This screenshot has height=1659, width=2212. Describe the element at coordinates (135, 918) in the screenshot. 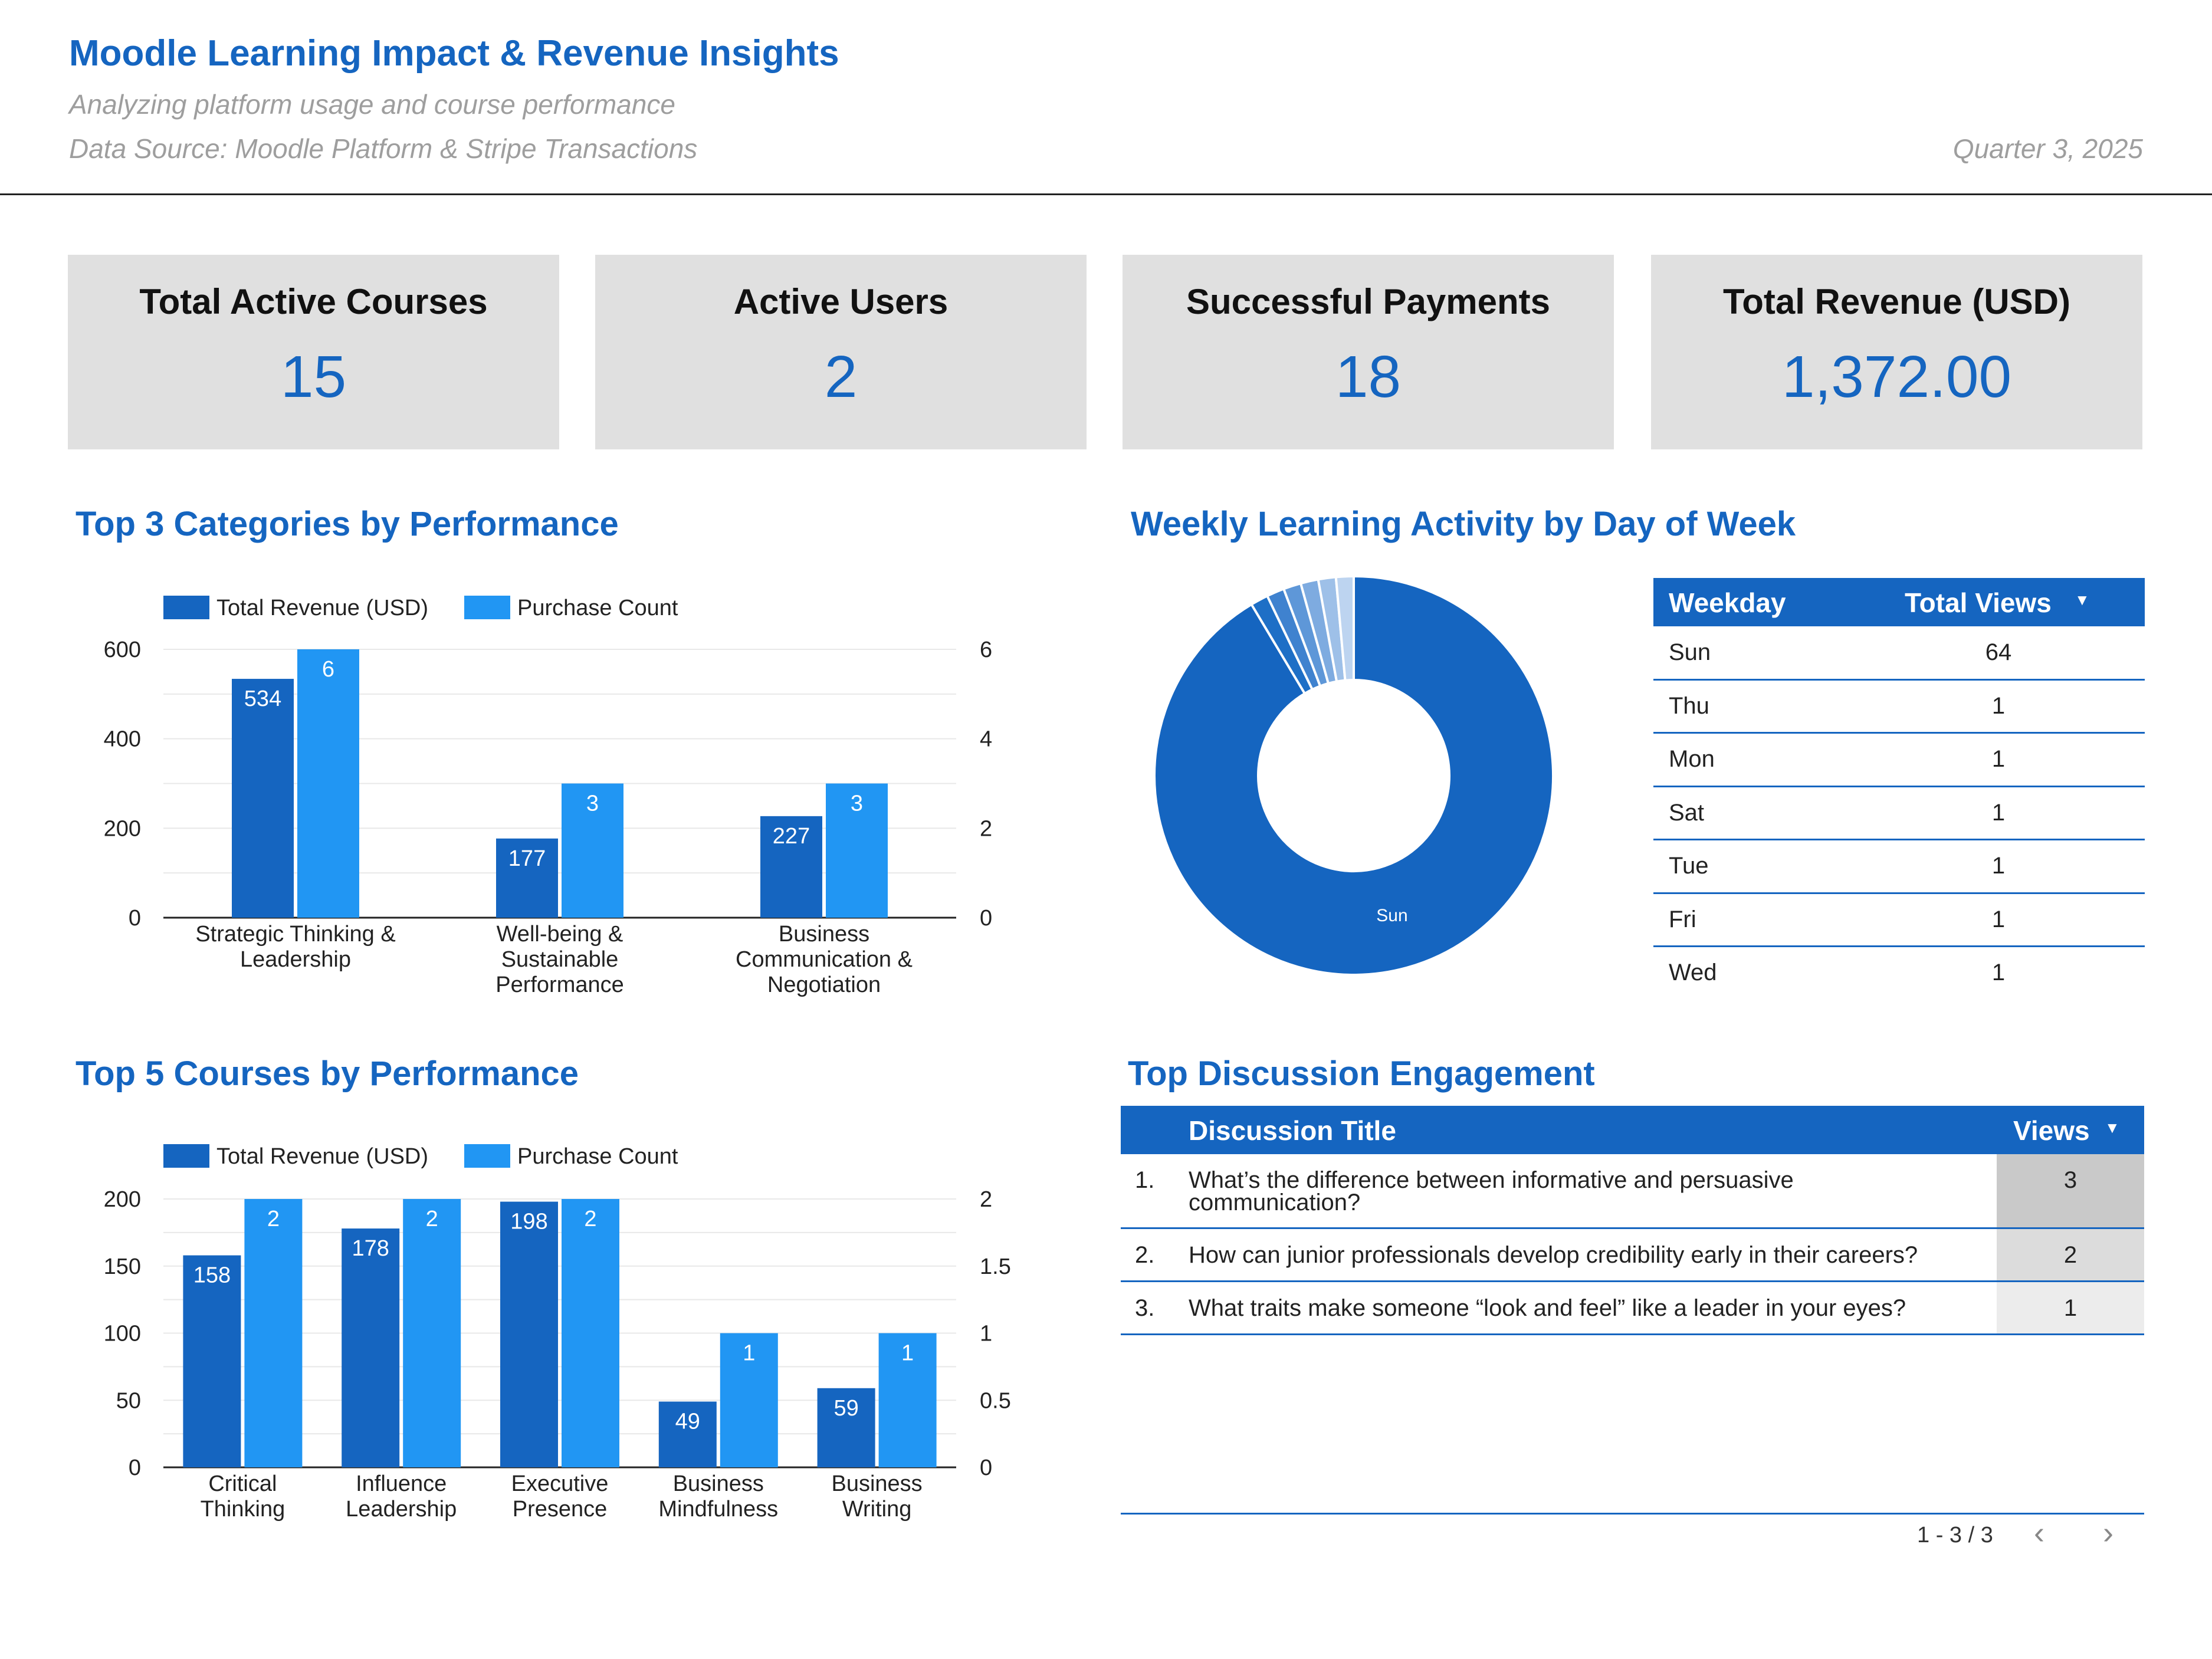

I see `y-left-tick-label: 0` at that location.